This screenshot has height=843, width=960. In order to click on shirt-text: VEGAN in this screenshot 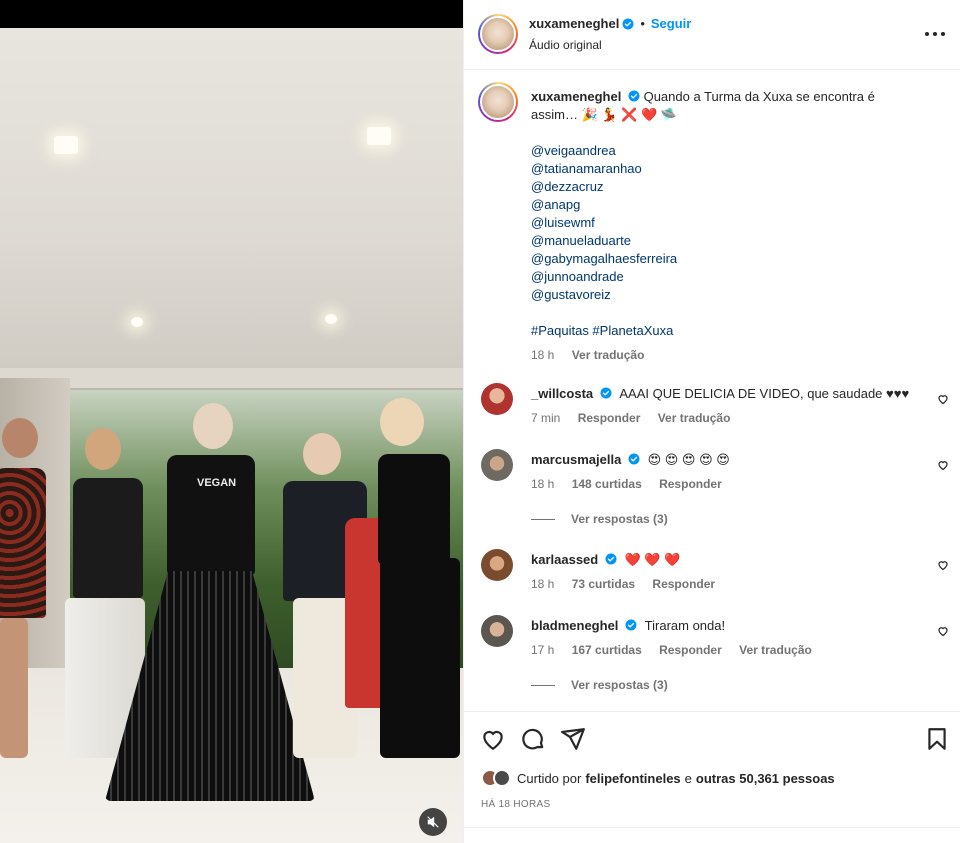, I will do `click(217, 483)`.